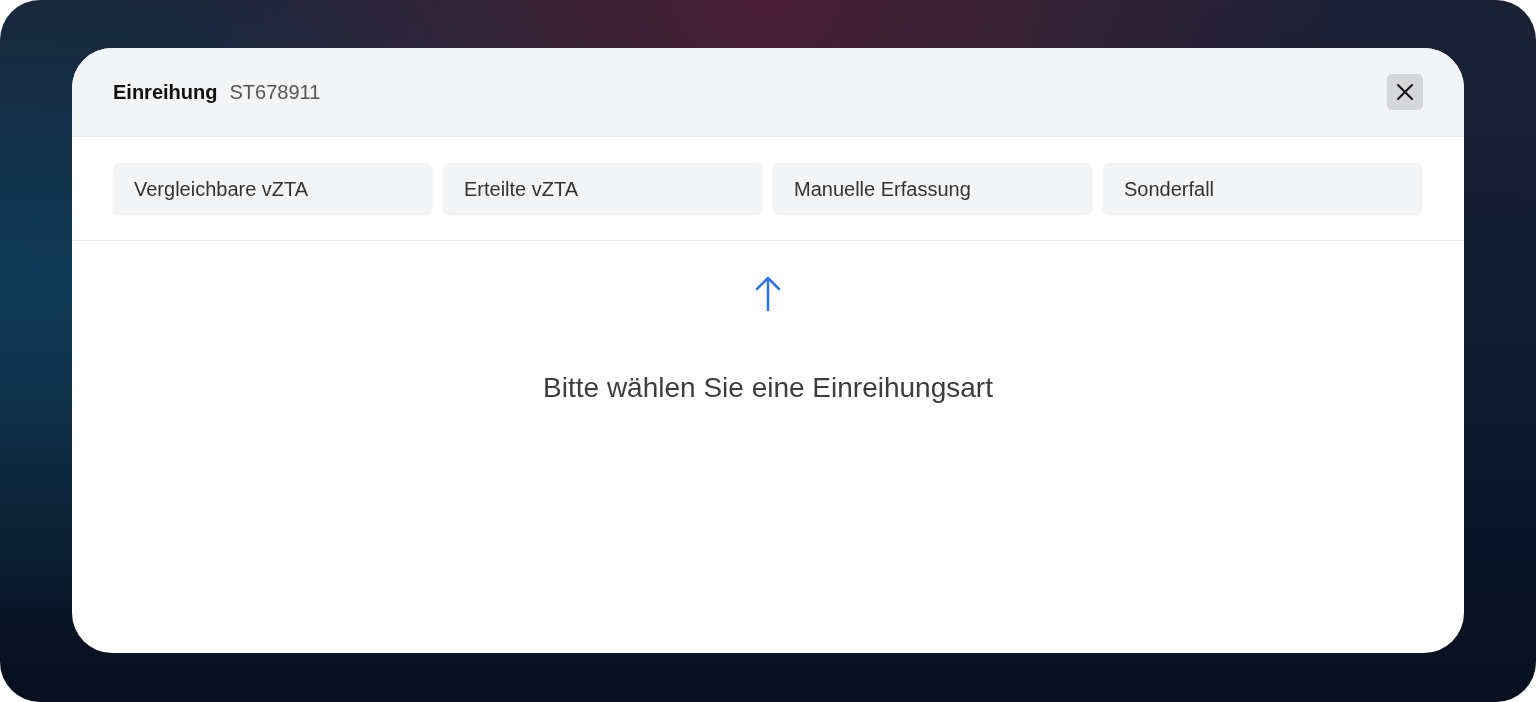 Image resolution: width=1536 pixels, height=702 pixels. I want to click on dialog-title: Einreihung, so click(165, 92).